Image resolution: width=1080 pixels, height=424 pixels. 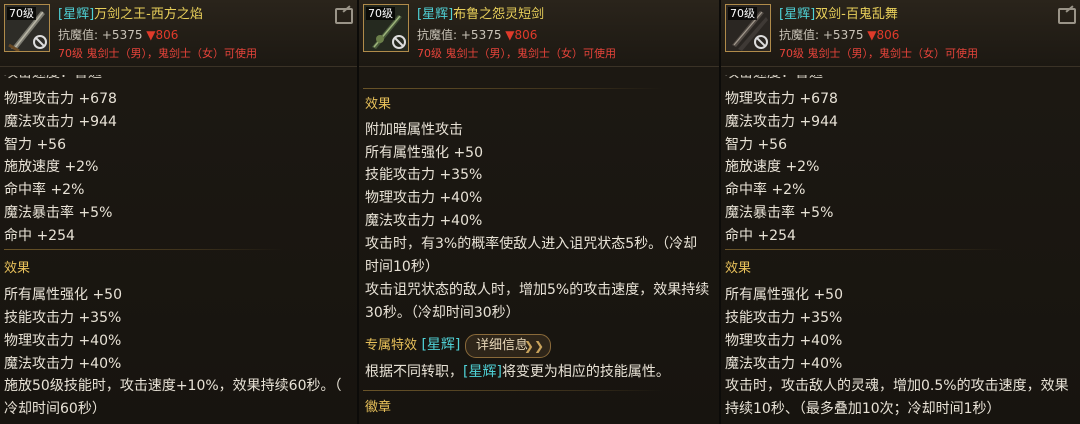 What do you see at coordinates (534, 346) in the screenshot?
I see `double-chevron-icon: ❯❯` at bounding box center [534, 346].